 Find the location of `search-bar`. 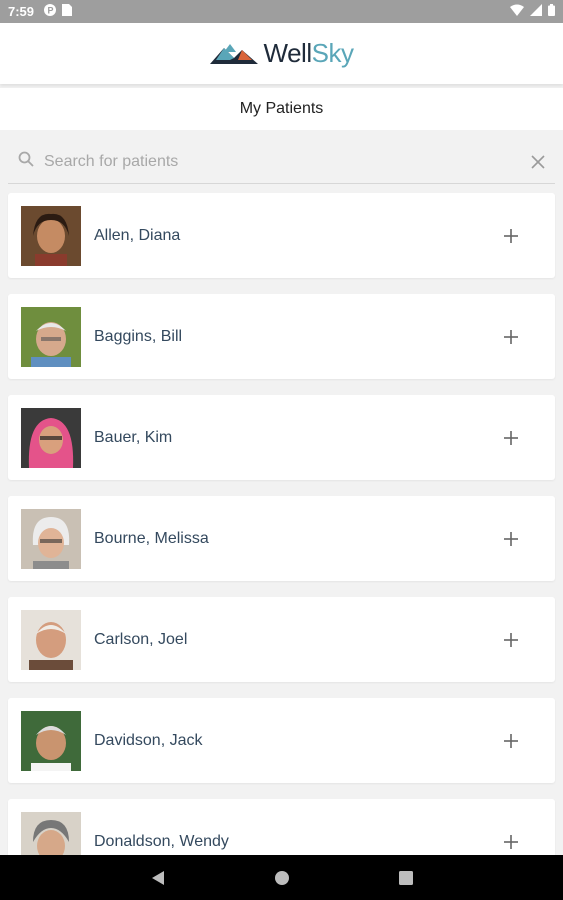

search-bar is located at coordinates (281, 162).